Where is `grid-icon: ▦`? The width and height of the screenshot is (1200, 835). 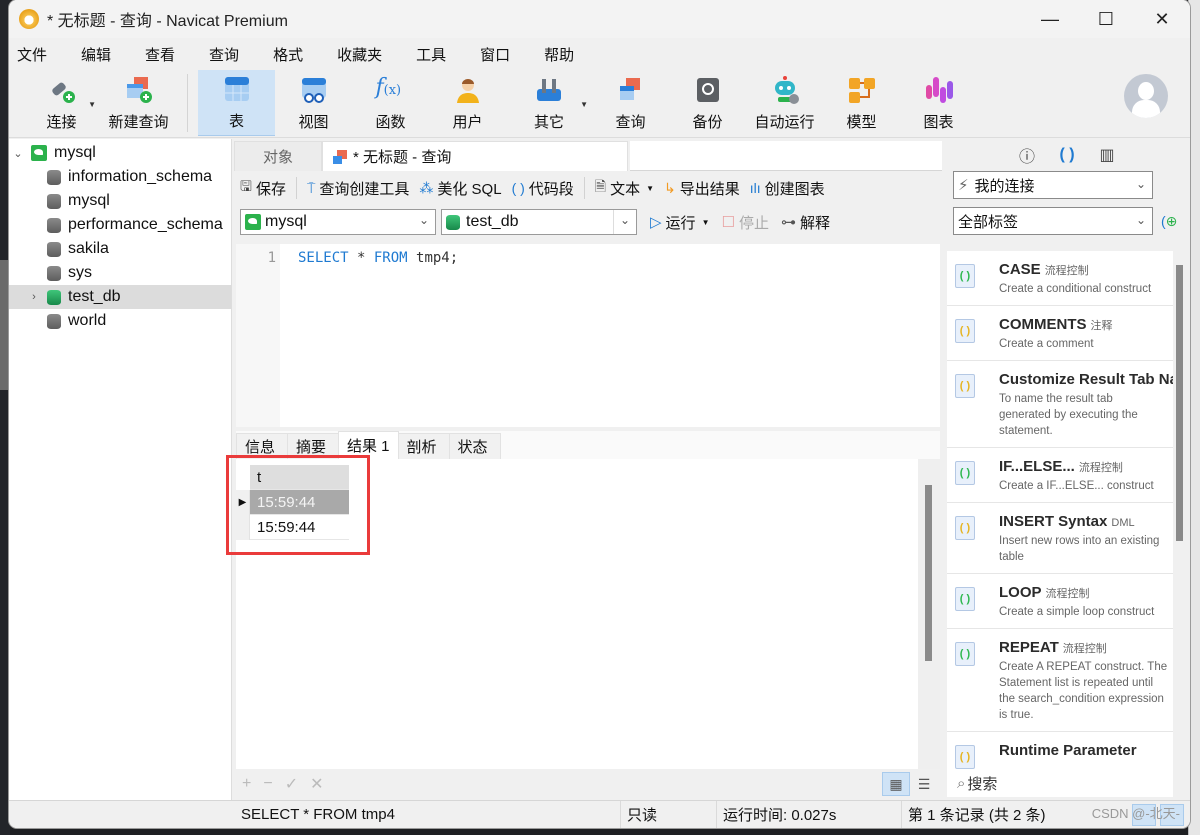
grid-icon: ▦ is located at coordinates (896, 783).